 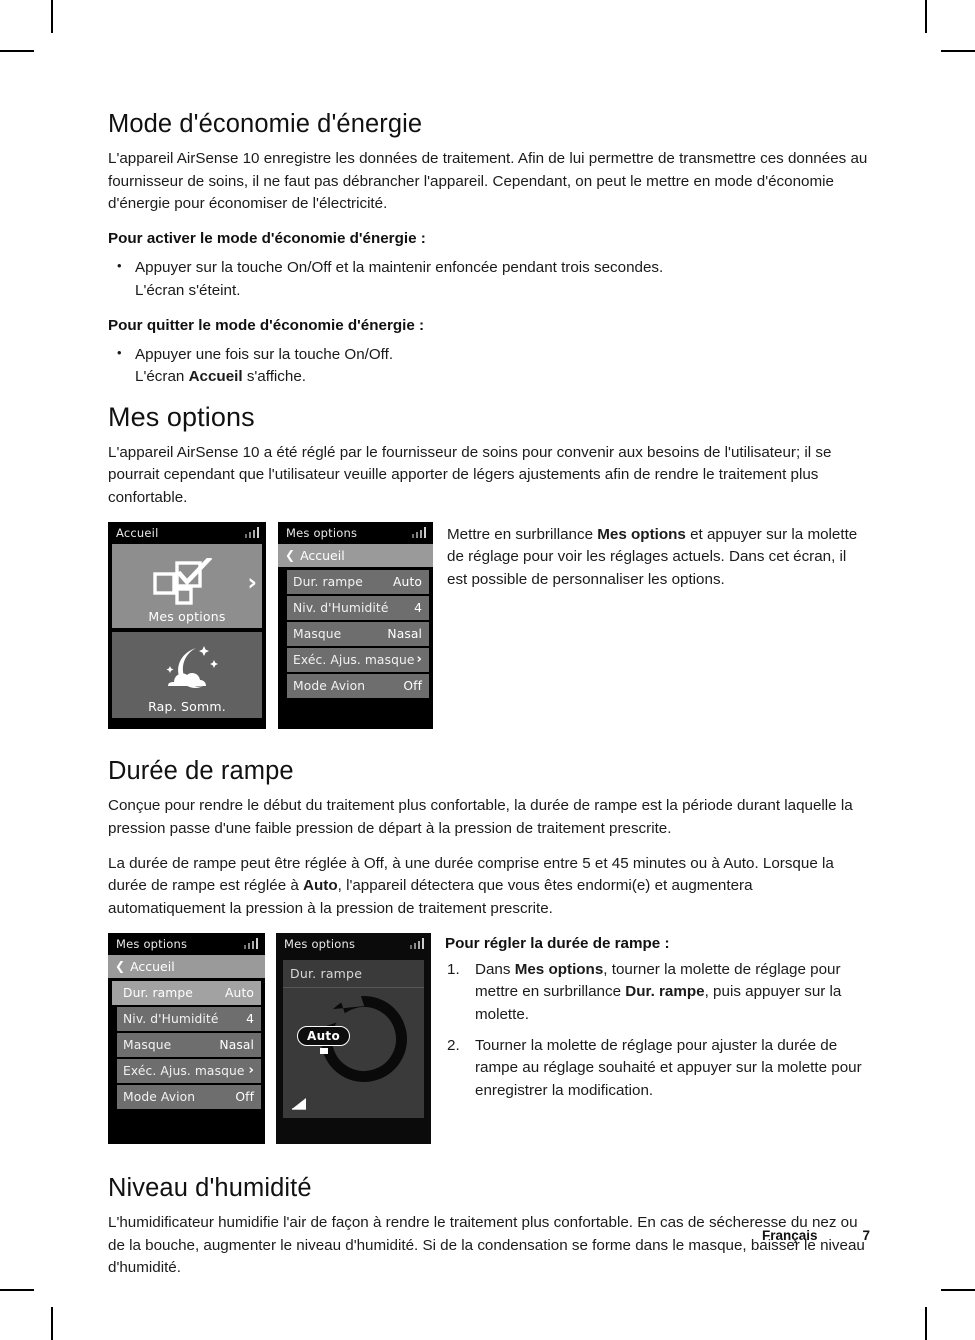 I want to click on dial-value-pill: Auto, so click(x=324, y=1035).